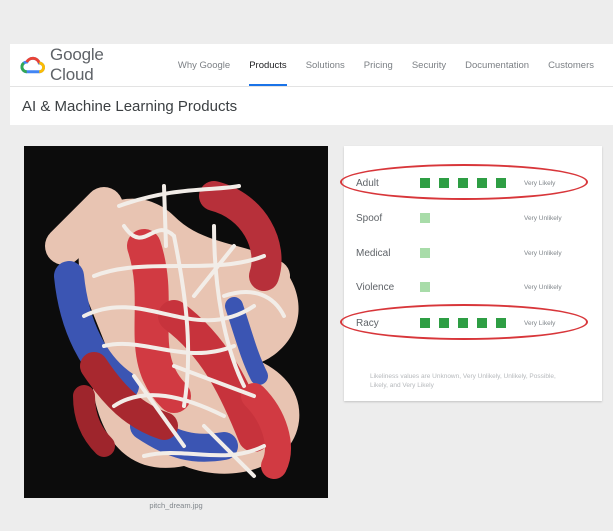  What do you see at coordinates (497, 65) in the screenshot?
I see `nav-documentation: Documentation` at bounding box center [497, 65].